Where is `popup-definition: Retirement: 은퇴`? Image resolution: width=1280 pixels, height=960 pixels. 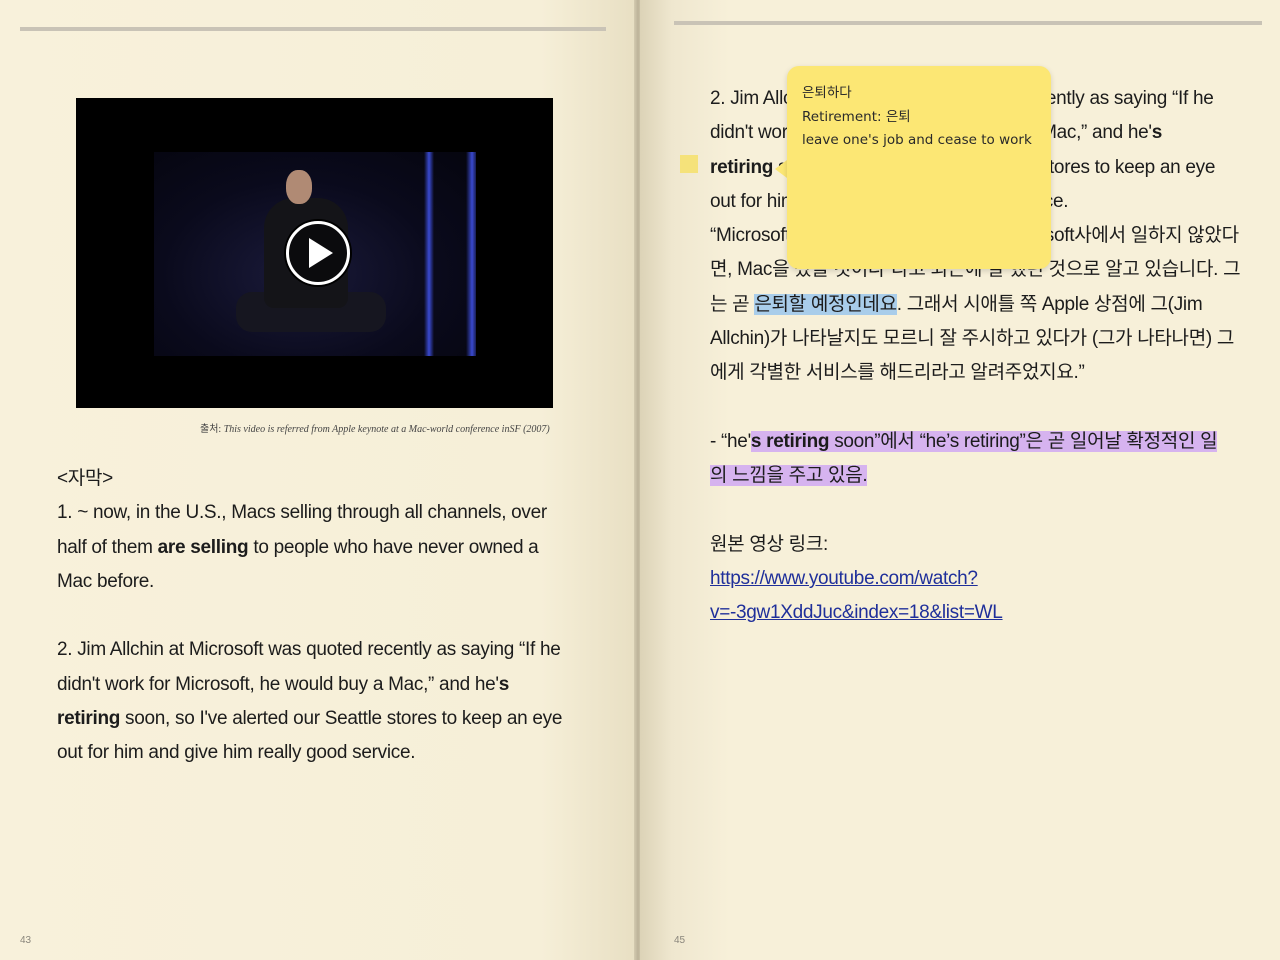
popup-definition: Retirement: 은퇴 is located at coordinates (856, 116).